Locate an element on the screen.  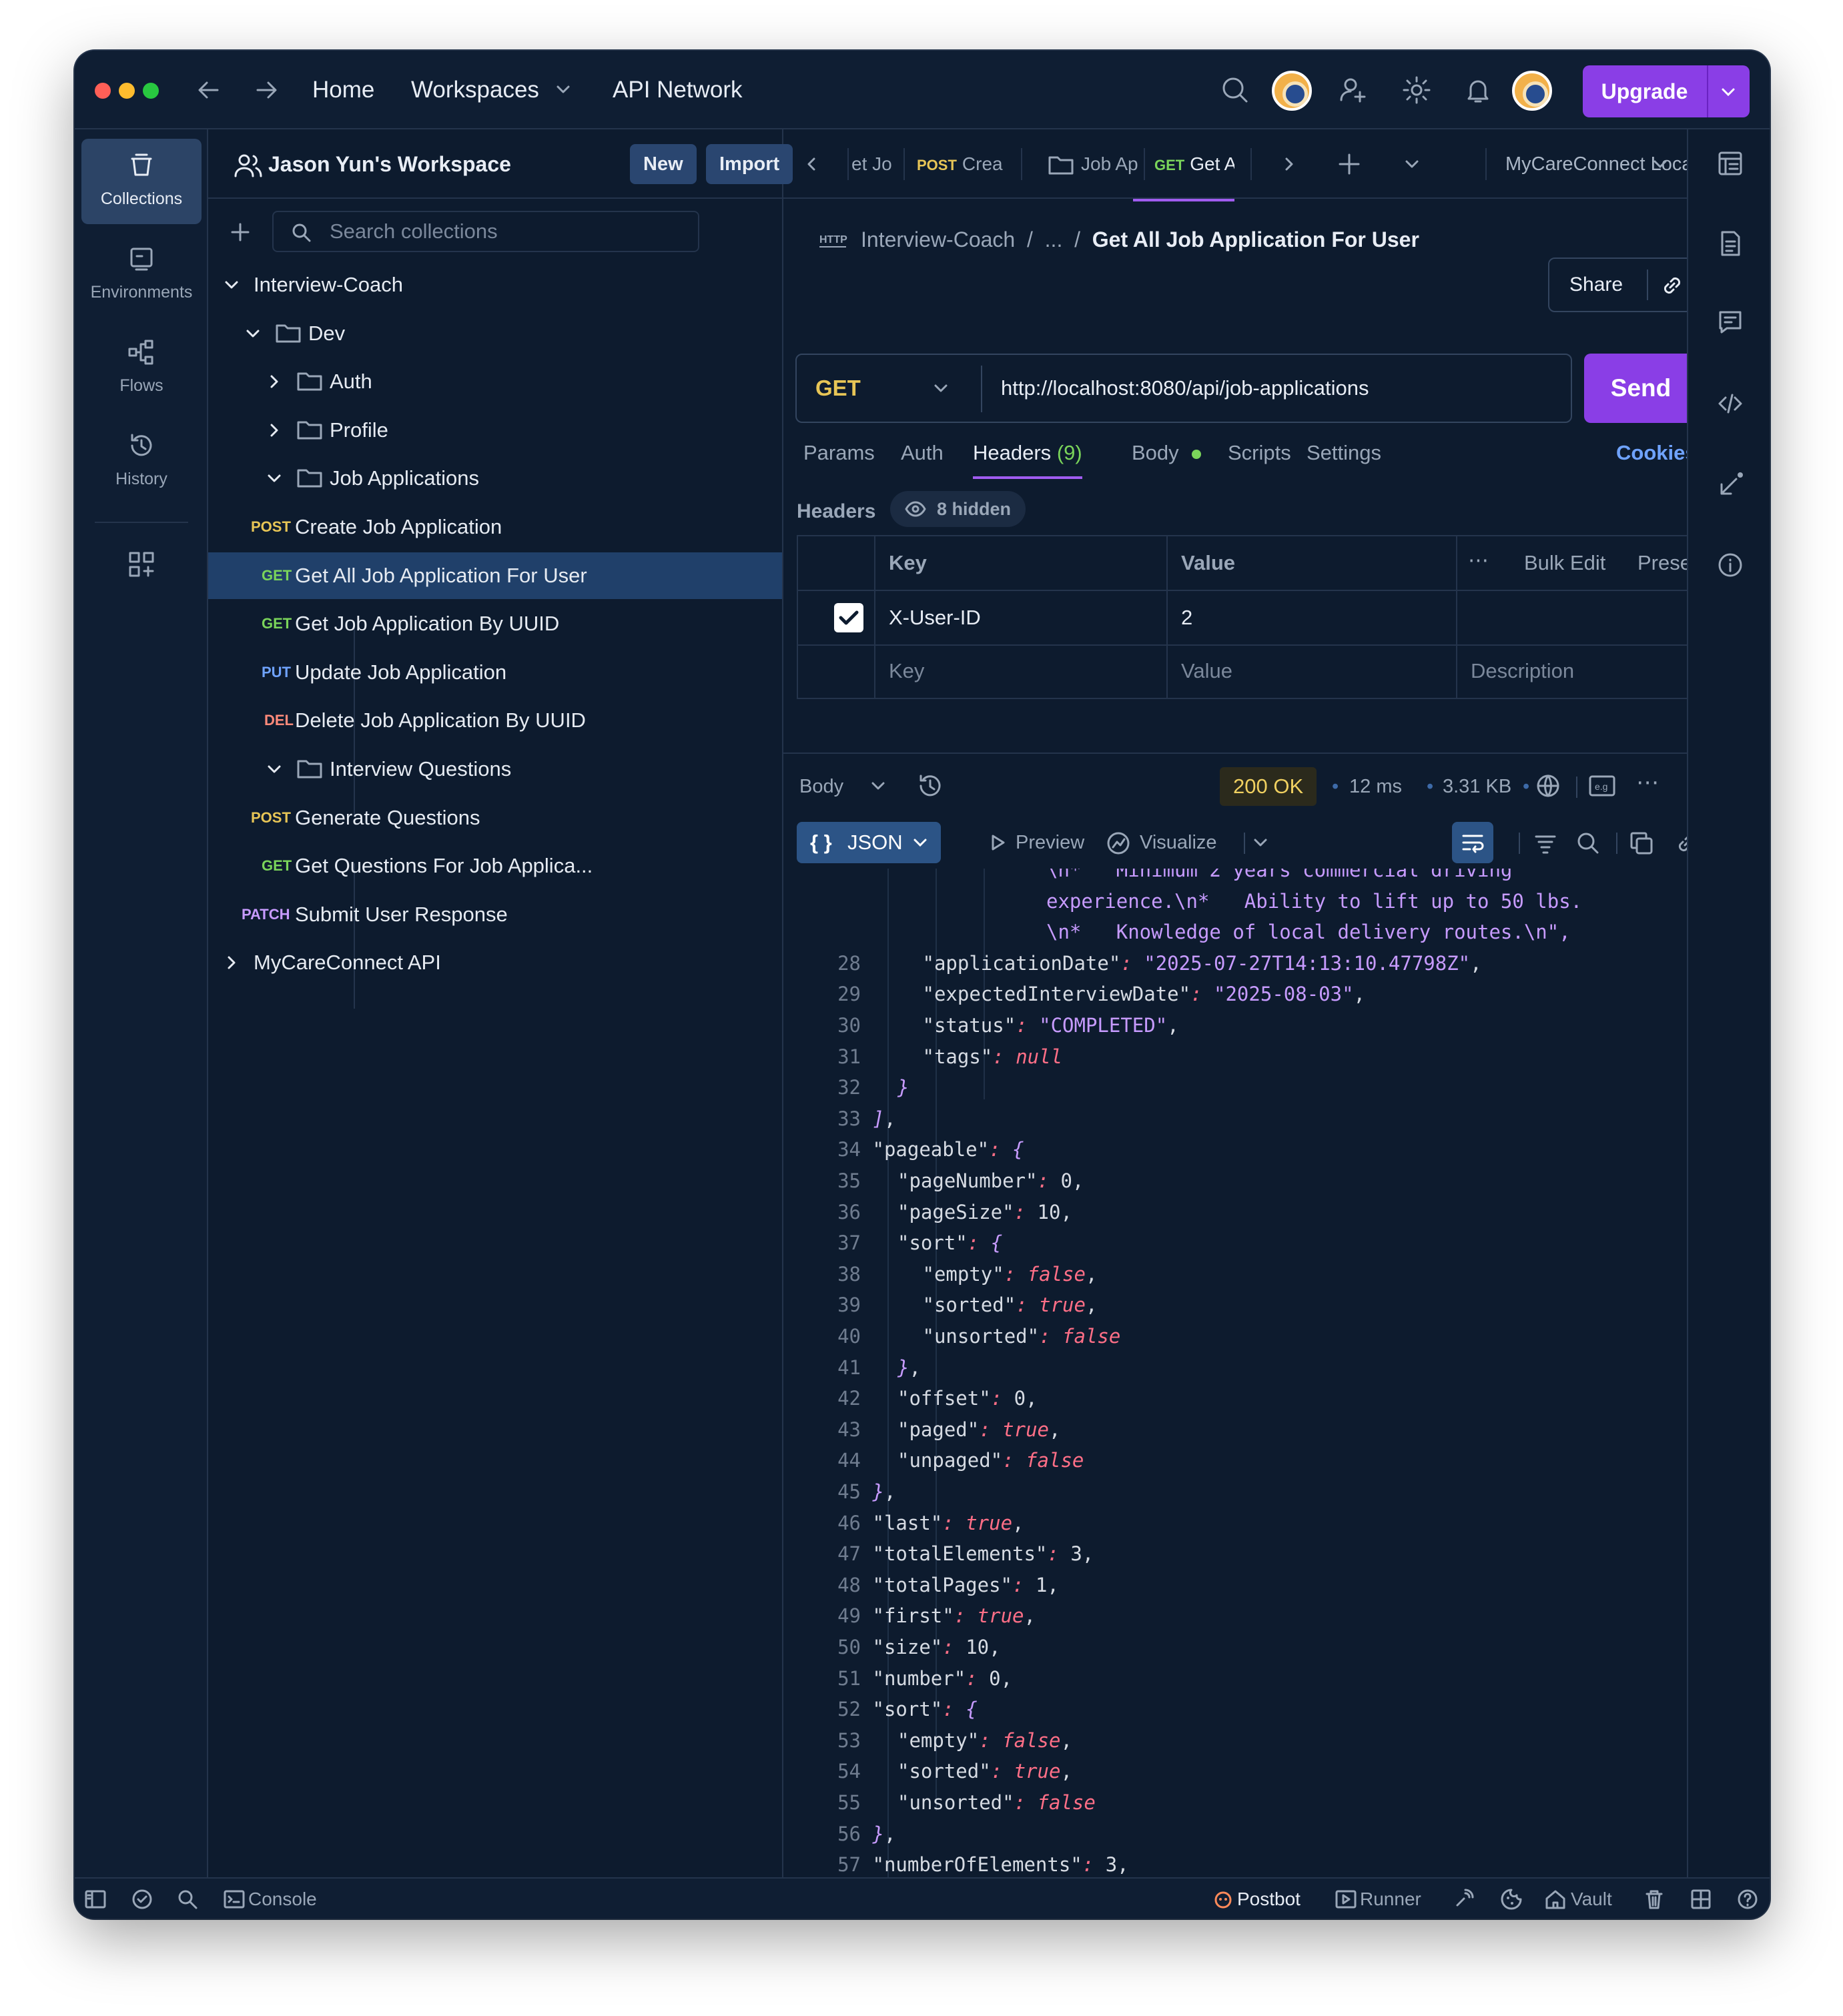
tab-request-2: POST Crea is located at coordinates (967, 164).